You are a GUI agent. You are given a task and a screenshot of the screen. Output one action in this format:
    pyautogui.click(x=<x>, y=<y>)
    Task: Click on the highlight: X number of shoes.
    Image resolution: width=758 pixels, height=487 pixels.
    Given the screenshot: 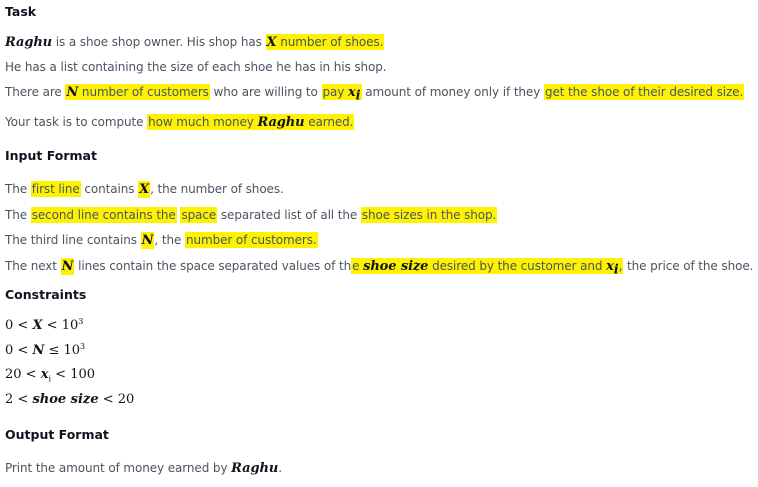 What is the action you would take?
    pyautogui.click(x=325, y=42)
    